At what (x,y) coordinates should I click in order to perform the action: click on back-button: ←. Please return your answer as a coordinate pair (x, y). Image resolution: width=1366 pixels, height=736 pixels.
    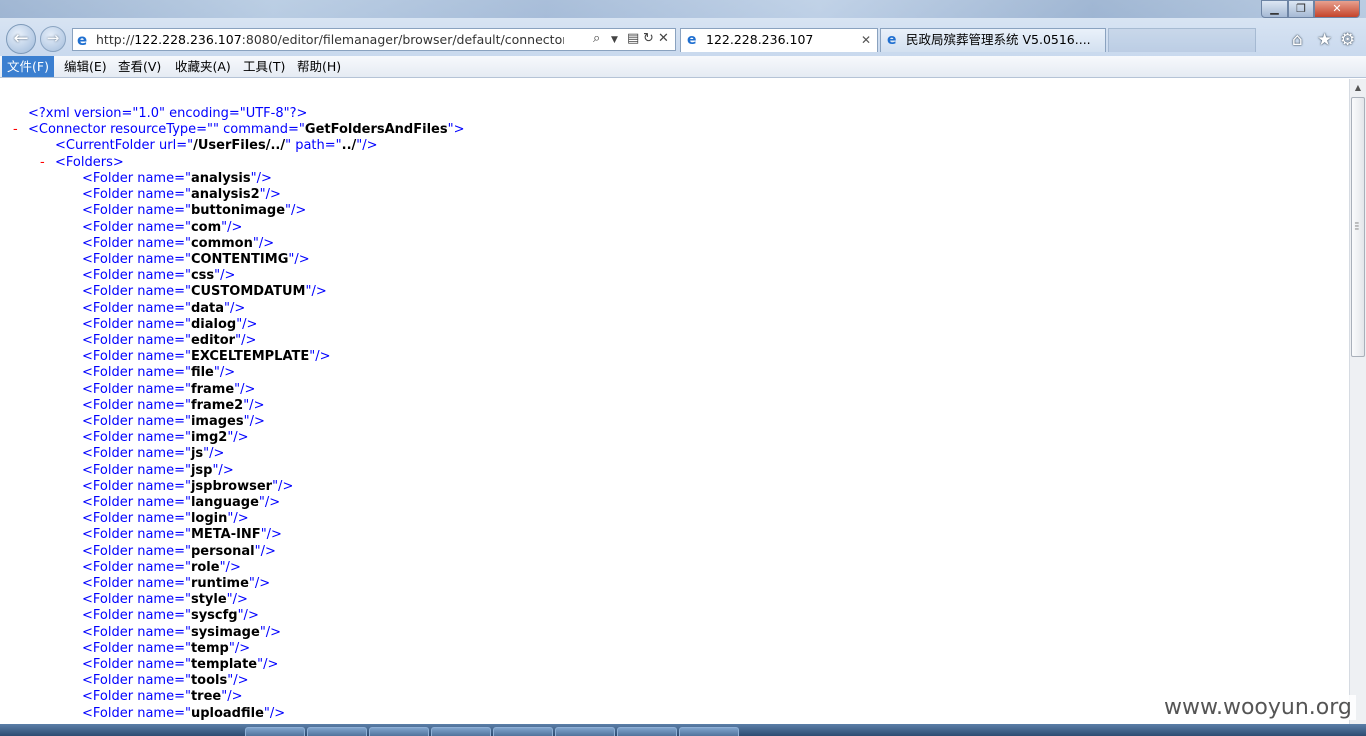
    Looking at the image, I should click on (21, 39).